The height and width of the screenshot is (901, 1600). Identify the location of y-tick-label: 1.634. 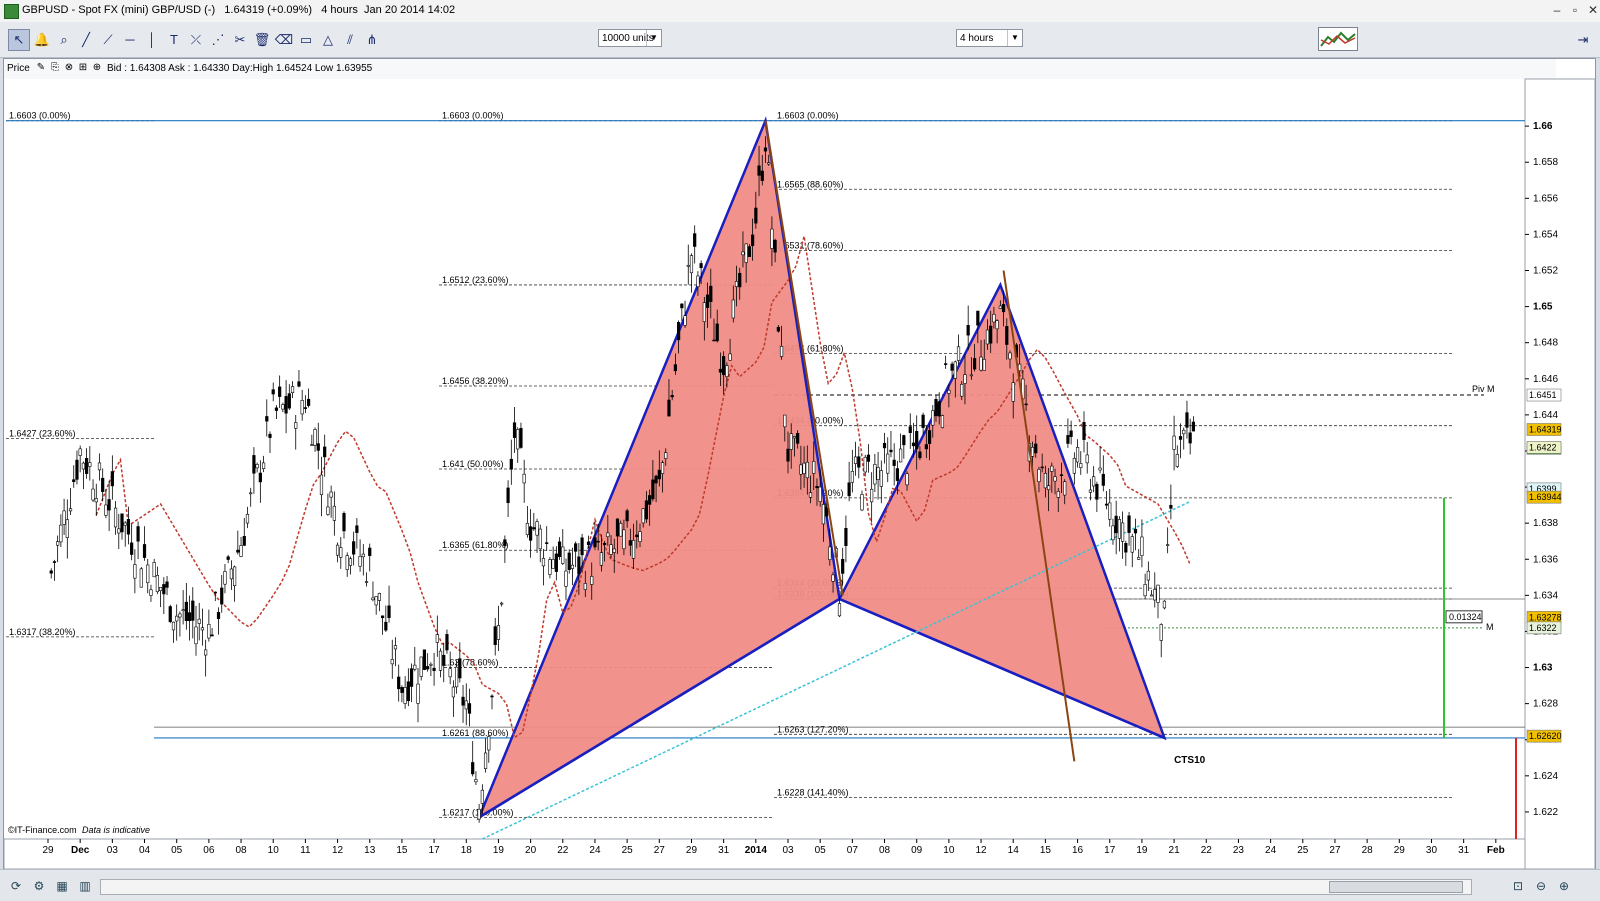
(1545, 595).